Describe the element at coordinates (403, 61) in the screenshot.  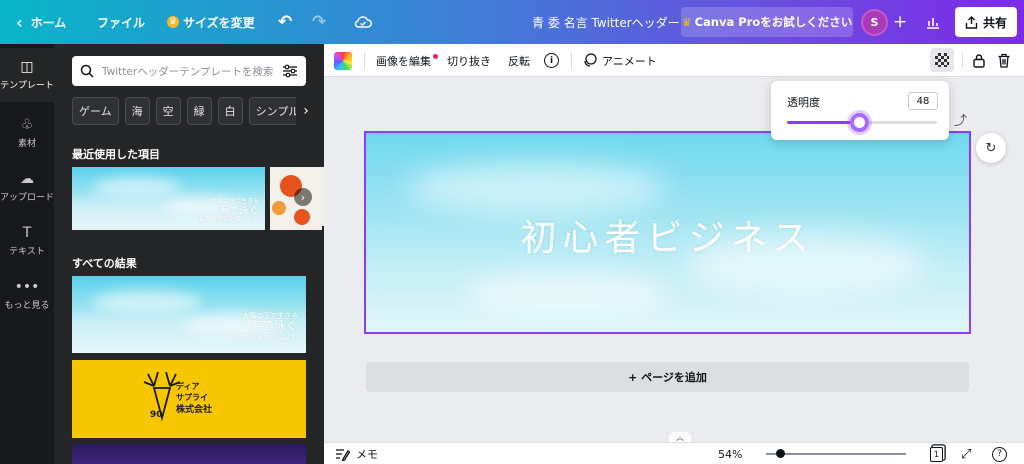
I see `edit-image-label: 画像を編集` at that location.